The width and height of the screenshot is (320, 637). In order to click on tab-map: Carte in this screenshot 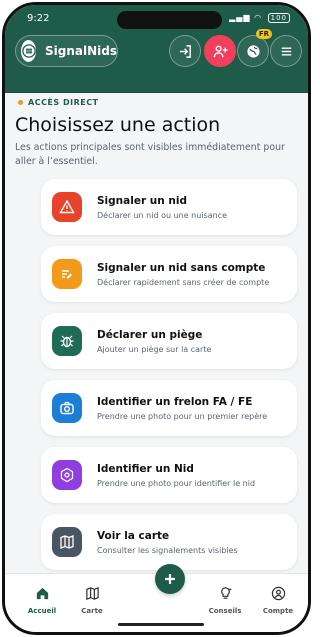, I will do `click(92, 600)`.